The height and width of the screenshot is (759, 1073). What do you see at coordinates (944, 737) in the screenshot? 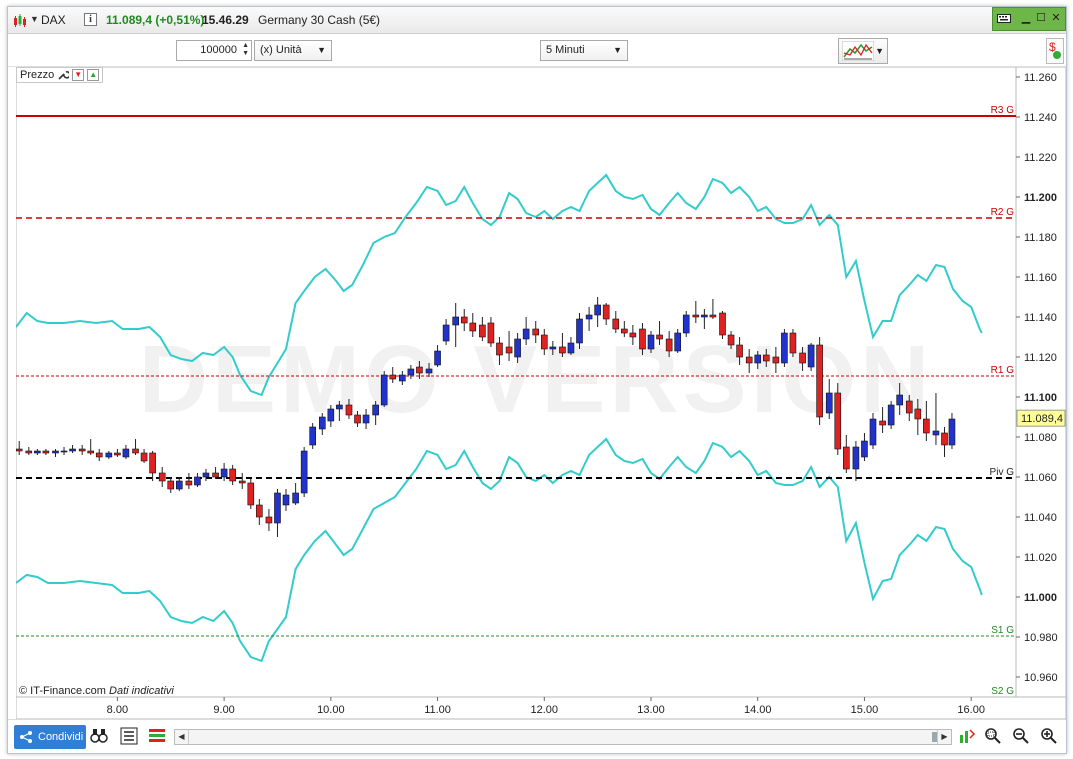
I see `scroll-right-icon: ▶` at bounding box center [944, 737].